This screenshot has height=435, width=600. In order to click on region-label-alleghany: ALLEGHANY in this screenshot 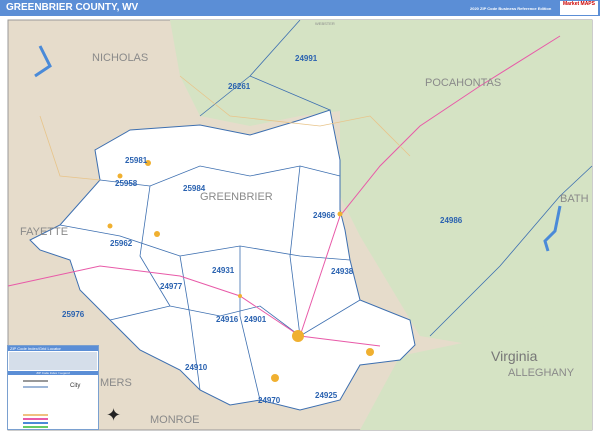, I will do `click(541, 373)`.